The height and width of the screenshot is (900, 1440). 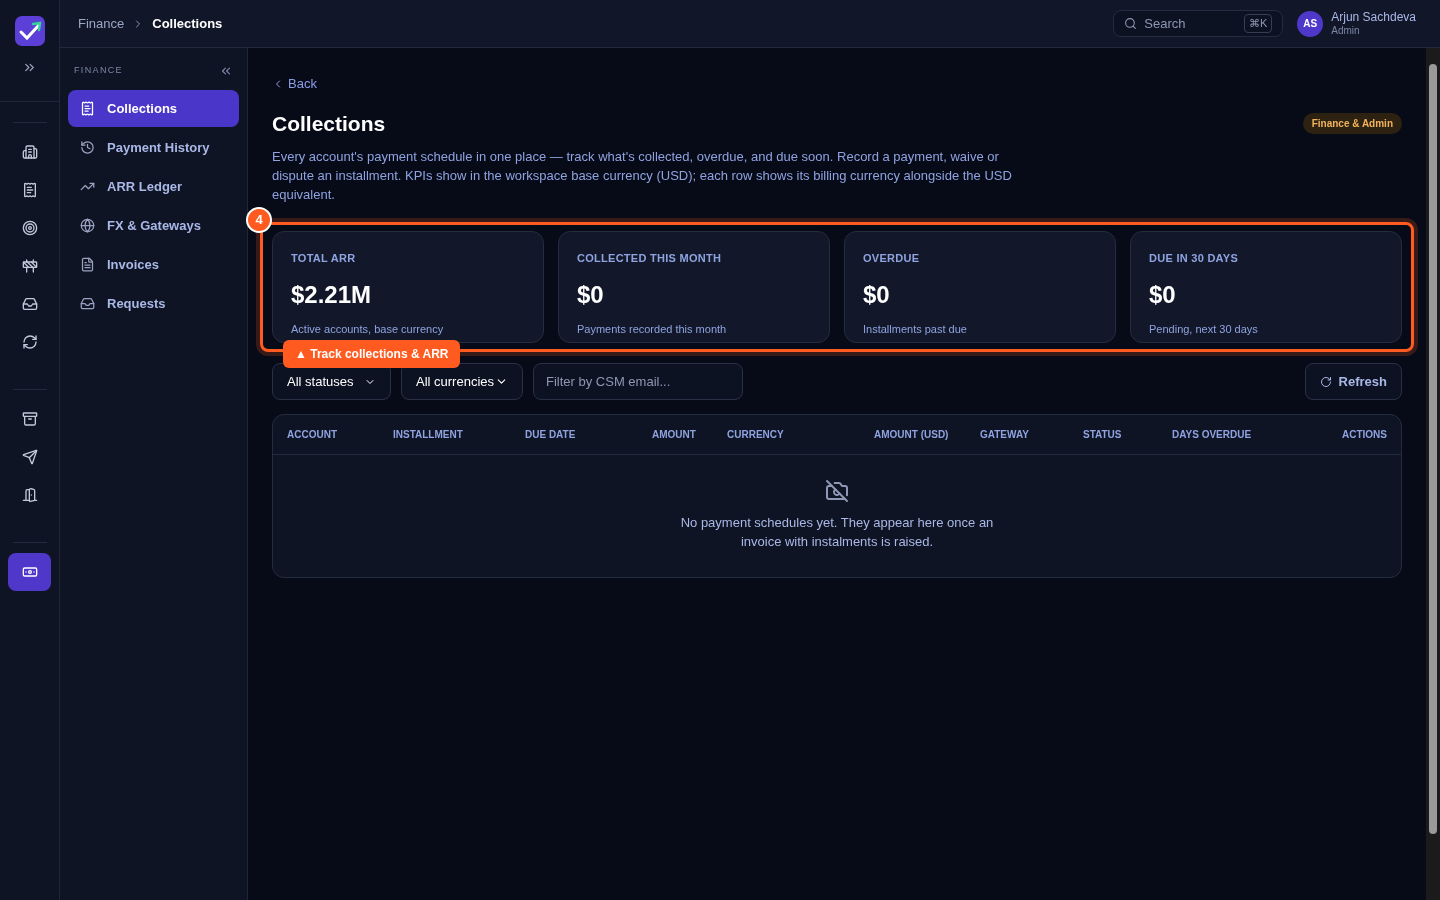 I want to click on column-header: STATUS, so click(x=1103, y=435).